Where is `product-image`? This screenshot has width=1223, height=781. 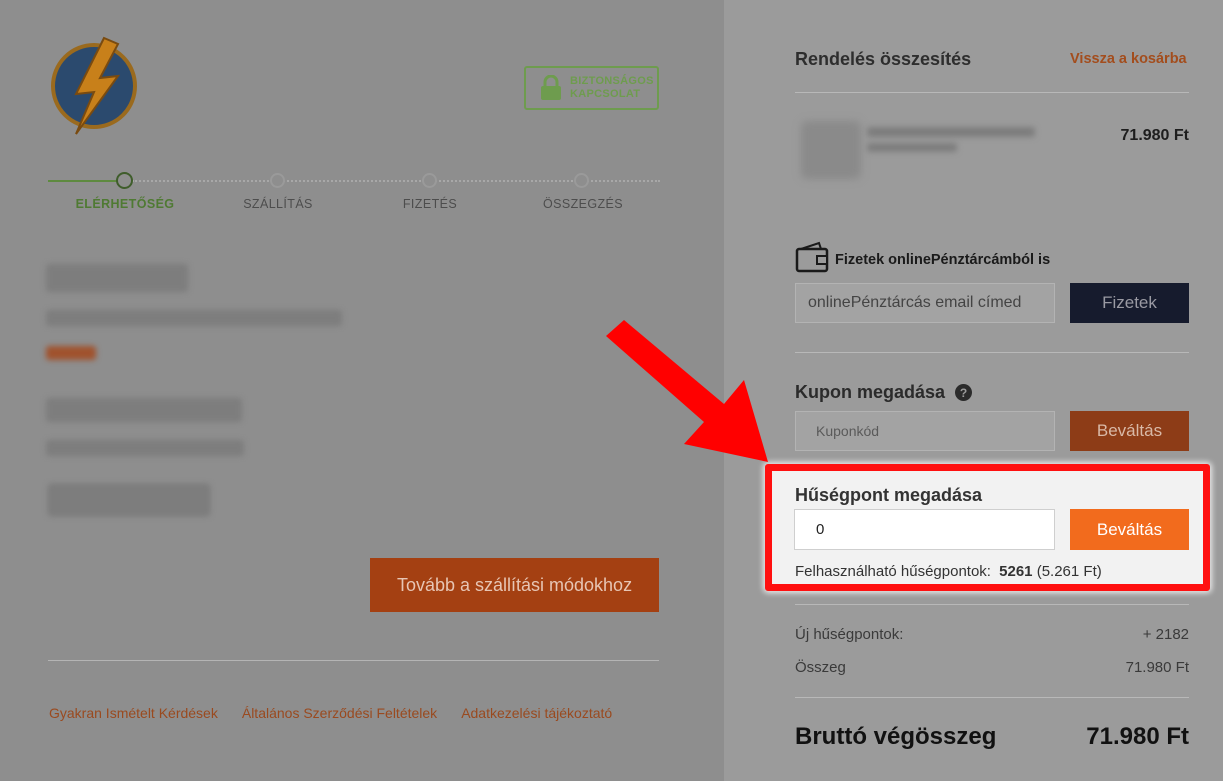 product-image is located at coordinates (831, 150).